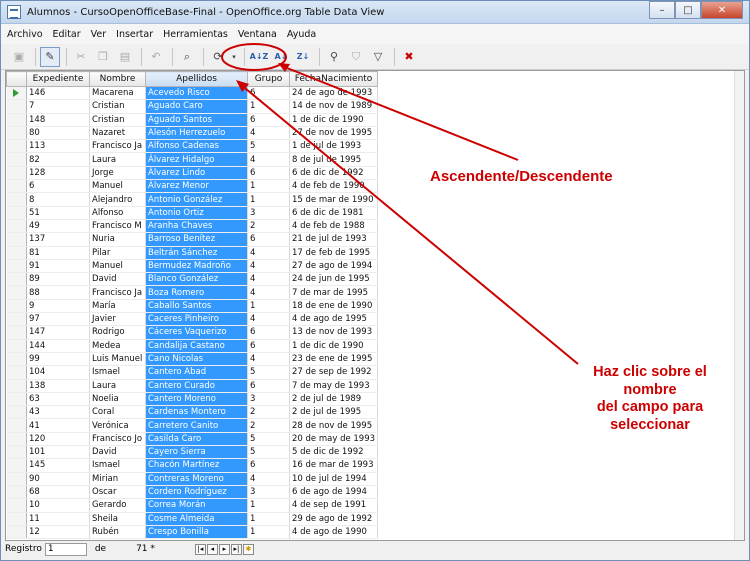 The height and width of the screenshot is (561, 750). Describe the element at coordinates (196, 465) in the screenshot. I see `cell-apellidos: Chacón Martínez` at that location.